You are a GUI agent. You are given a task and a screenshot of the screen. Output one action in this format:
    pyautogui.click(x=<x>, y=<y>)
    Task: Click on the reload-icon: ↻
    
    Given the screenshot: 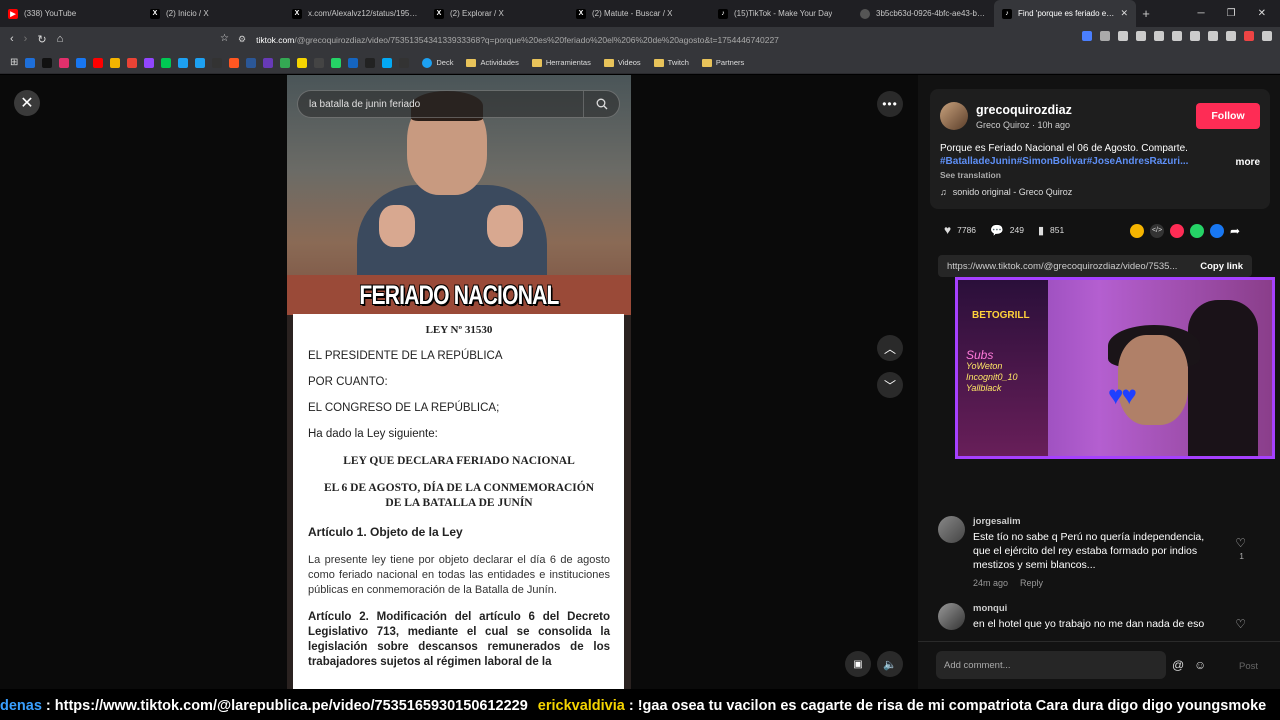 What is the action you would take?
    pyautogui.click(x=41, y=39)
    